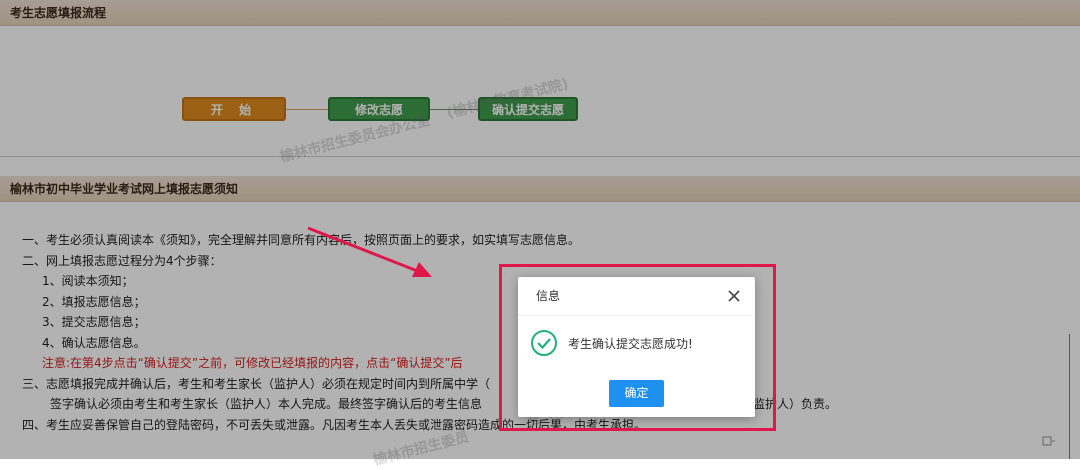  I want to click on close-icon, so click(734, 296).